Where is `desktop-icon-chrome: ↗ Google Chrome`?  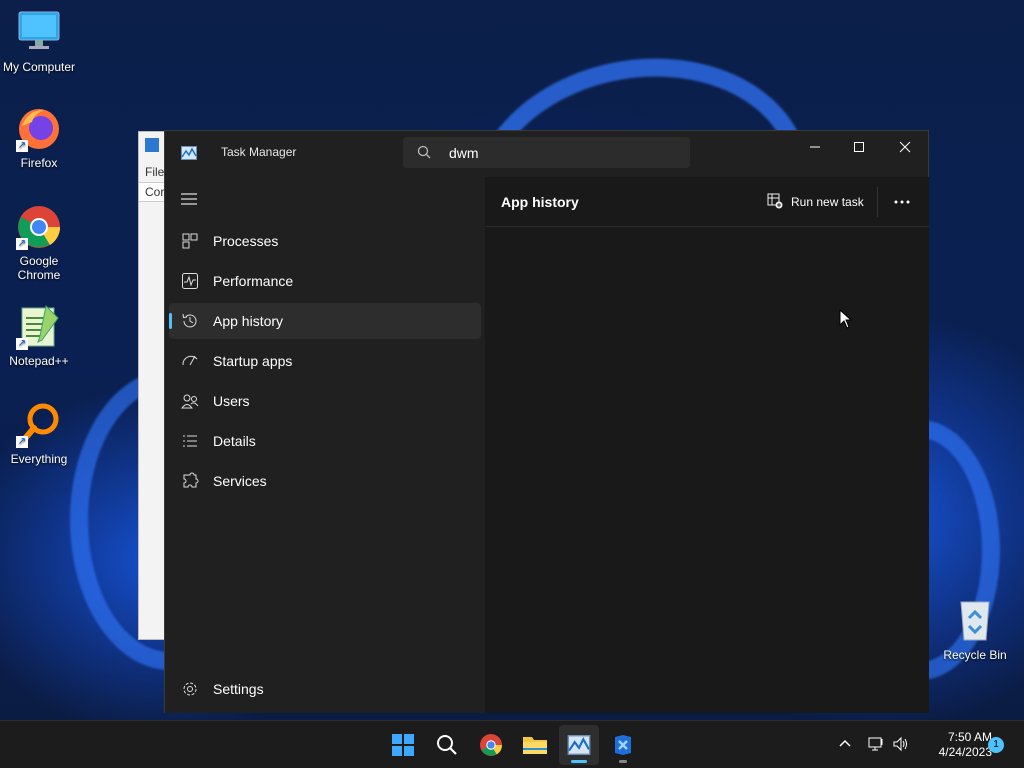 desktop-icon-chrome: ↗ Google Chrome is located at coordinates (39, 243).